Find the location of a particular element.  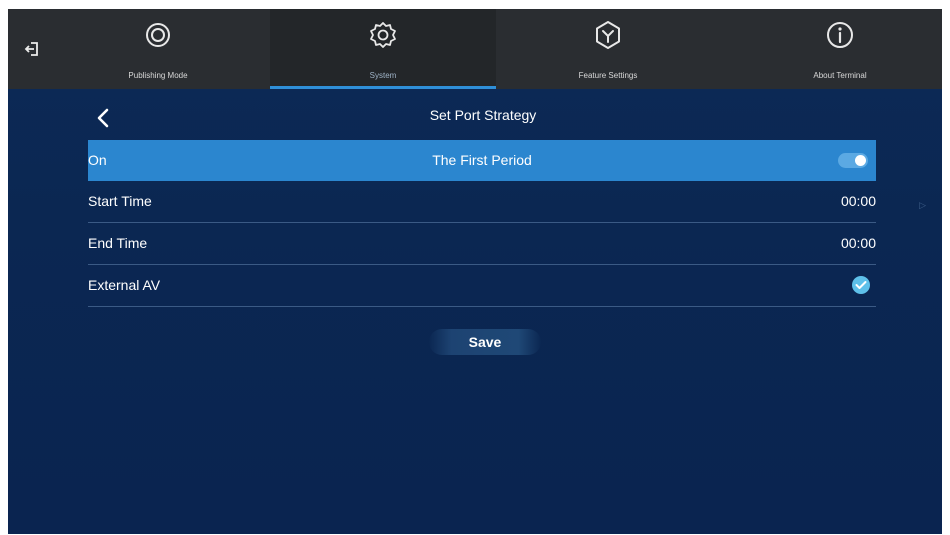

check-icon is located at coordinates (861, 285).